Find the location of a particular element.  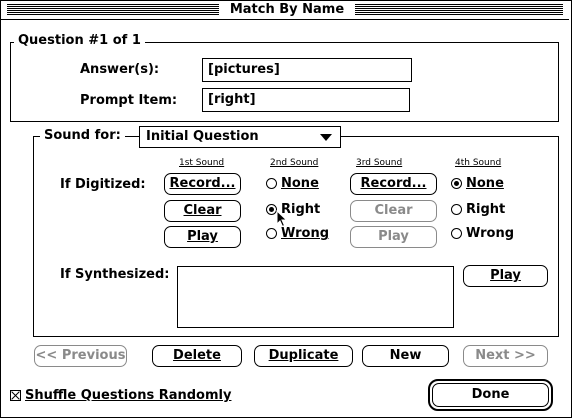

duplicate-label: Duplicate is located at coordinates (303, 355).